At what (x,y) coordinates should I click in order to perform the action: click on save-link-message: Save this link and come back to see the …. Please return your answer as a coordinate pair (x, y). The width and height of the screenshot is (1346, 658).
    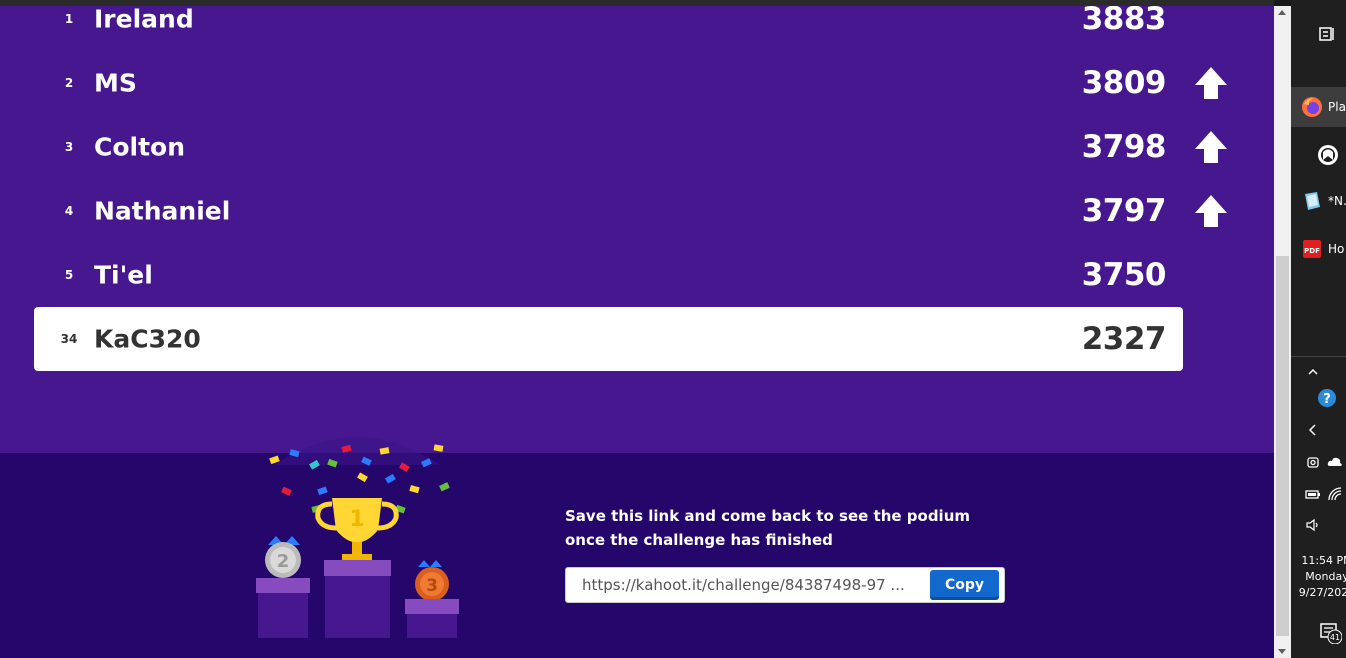
    Looking at the image, I should click on (785, 528).